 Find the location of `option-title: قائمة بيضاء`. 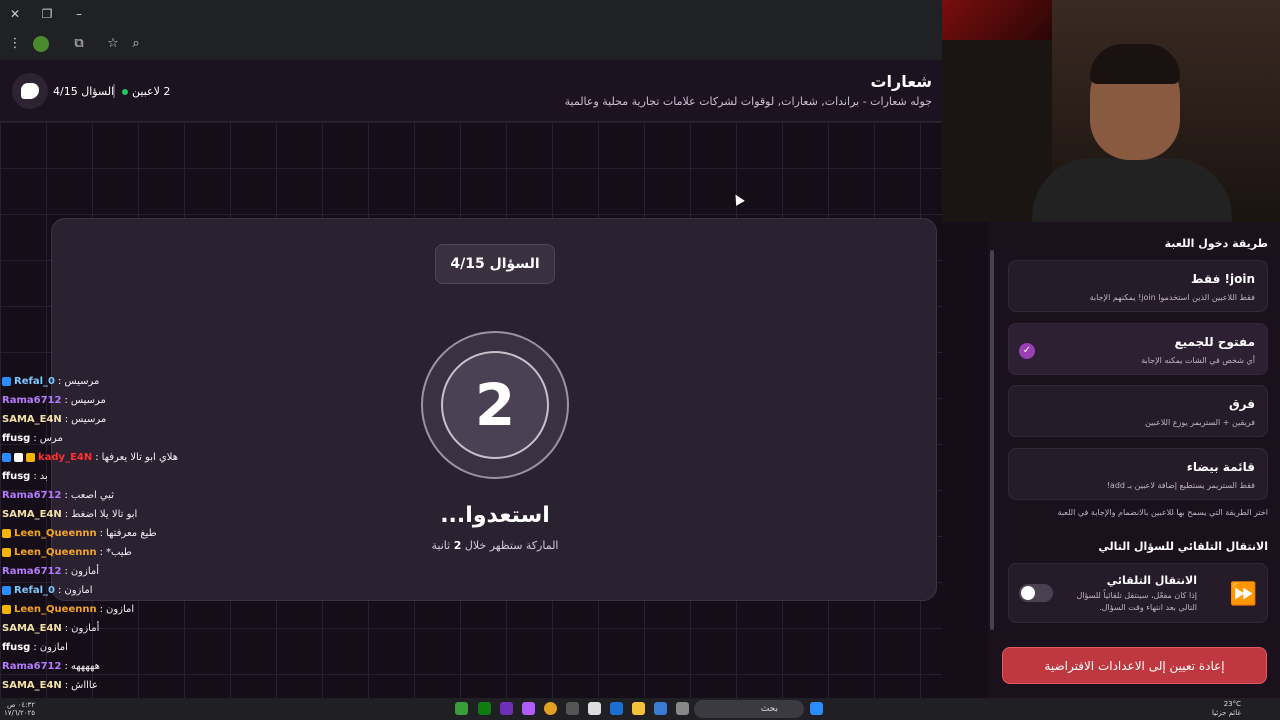

option-title: قائمة بيضاء is located at coordinates (1220, 467).